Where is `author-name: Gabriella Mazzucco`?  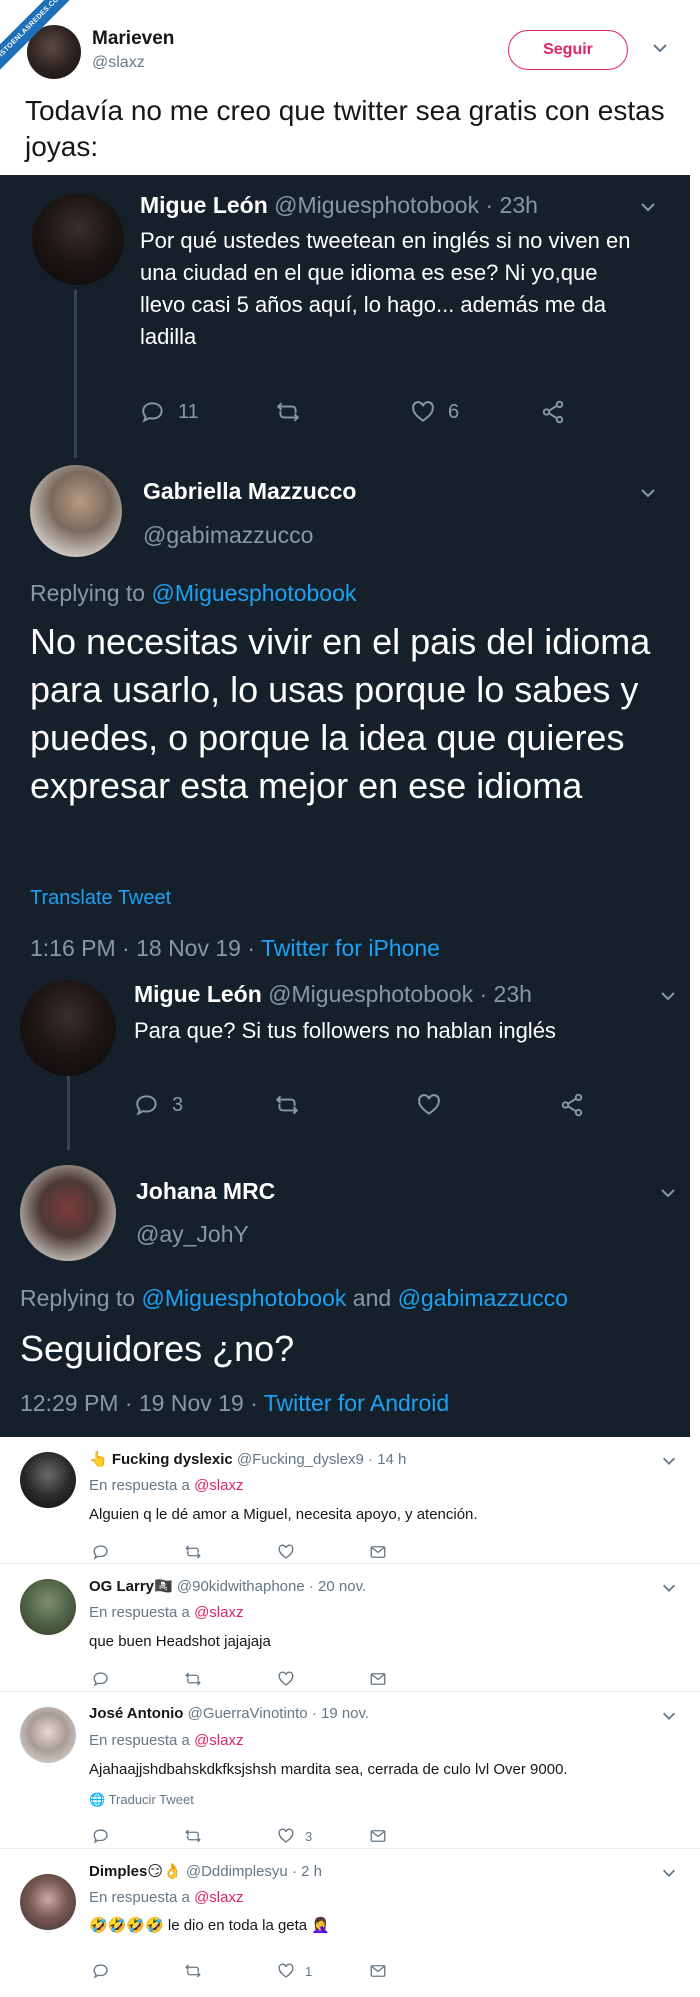
author-name: Gabriella Mazzucco is located at coordinates (249, 491).